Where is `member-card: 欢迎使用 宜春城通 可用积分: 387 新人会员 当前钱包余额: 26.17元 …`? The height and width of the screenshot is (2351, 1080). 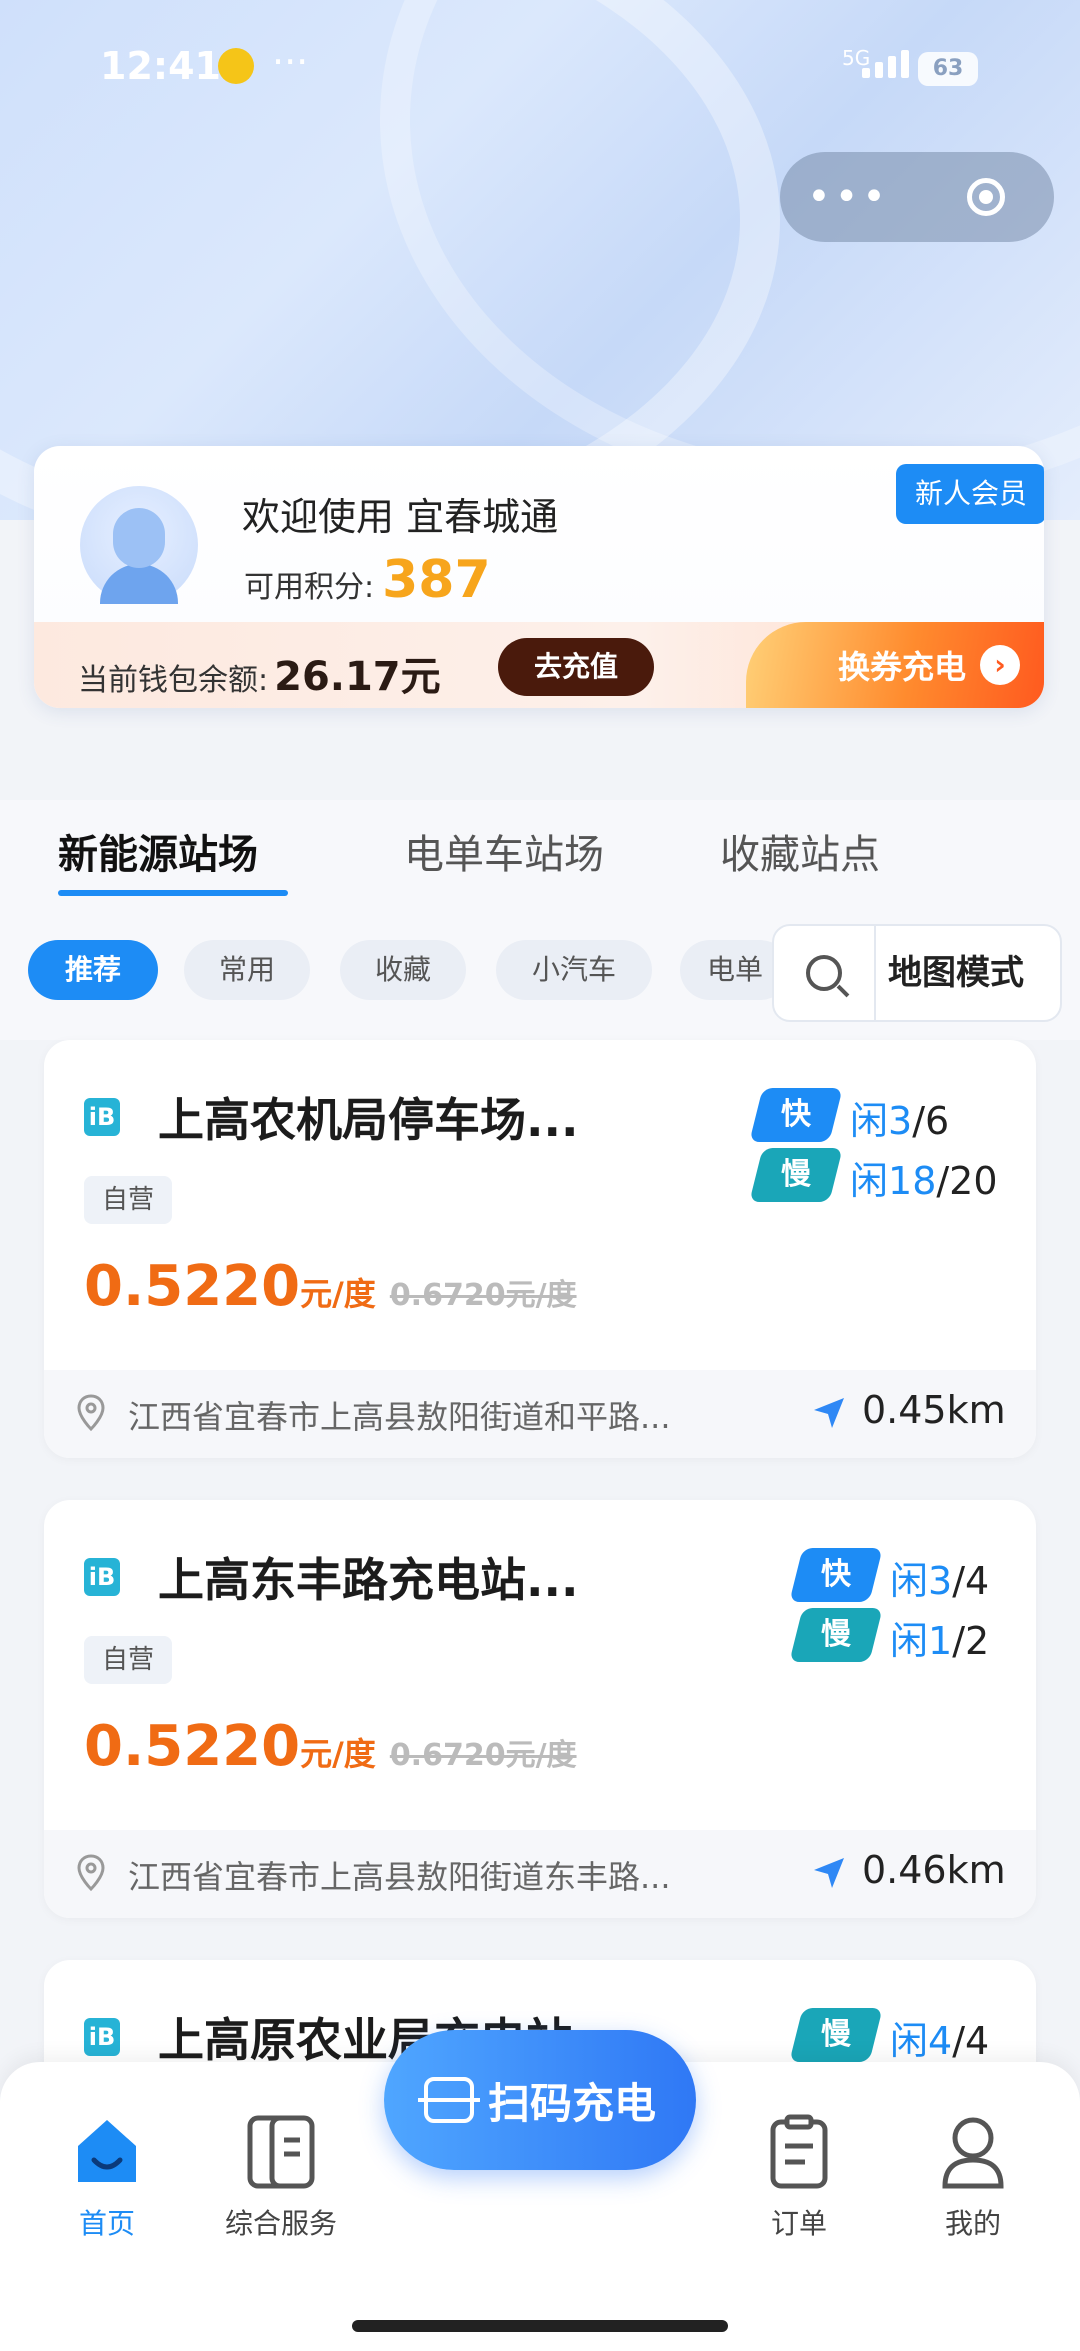
member-card: 欢迎使用 宜春城通 可用积分: 387 新人会员 当前钱包余额: 26.17元 … is located at coordinates (539, 577).